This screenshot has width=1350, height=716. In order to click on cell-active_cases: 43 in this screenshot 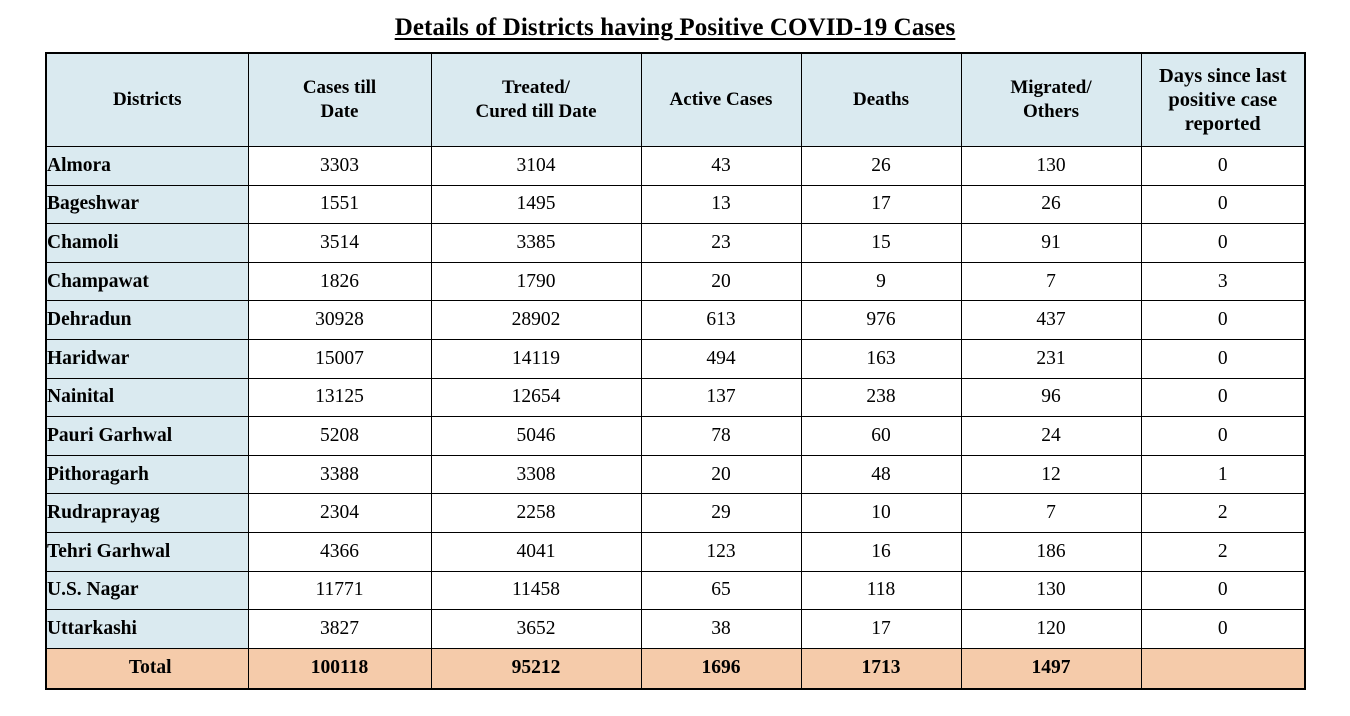, I will do `click(721, 166)`.